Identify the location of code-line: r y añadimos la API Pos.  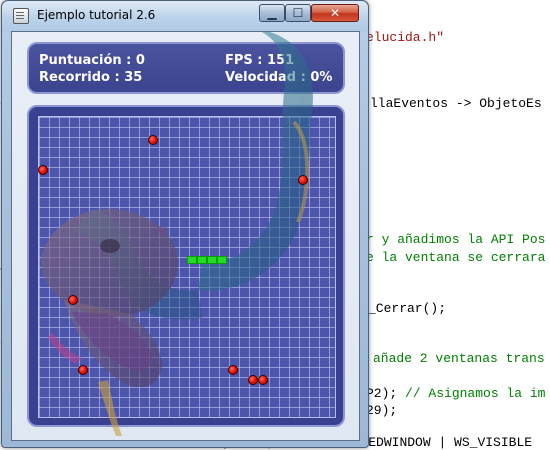
(456, 239).